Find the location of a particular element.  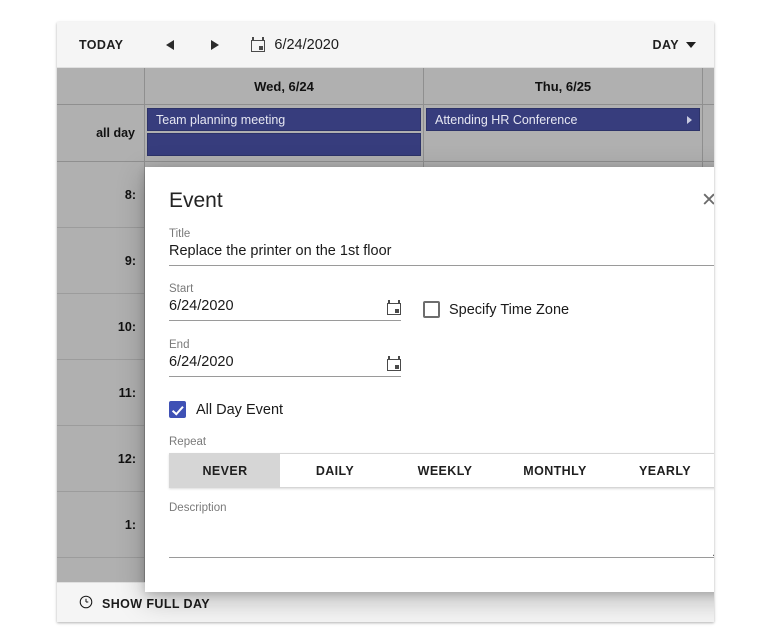

start-date-input is located at coordinates (285, 308).